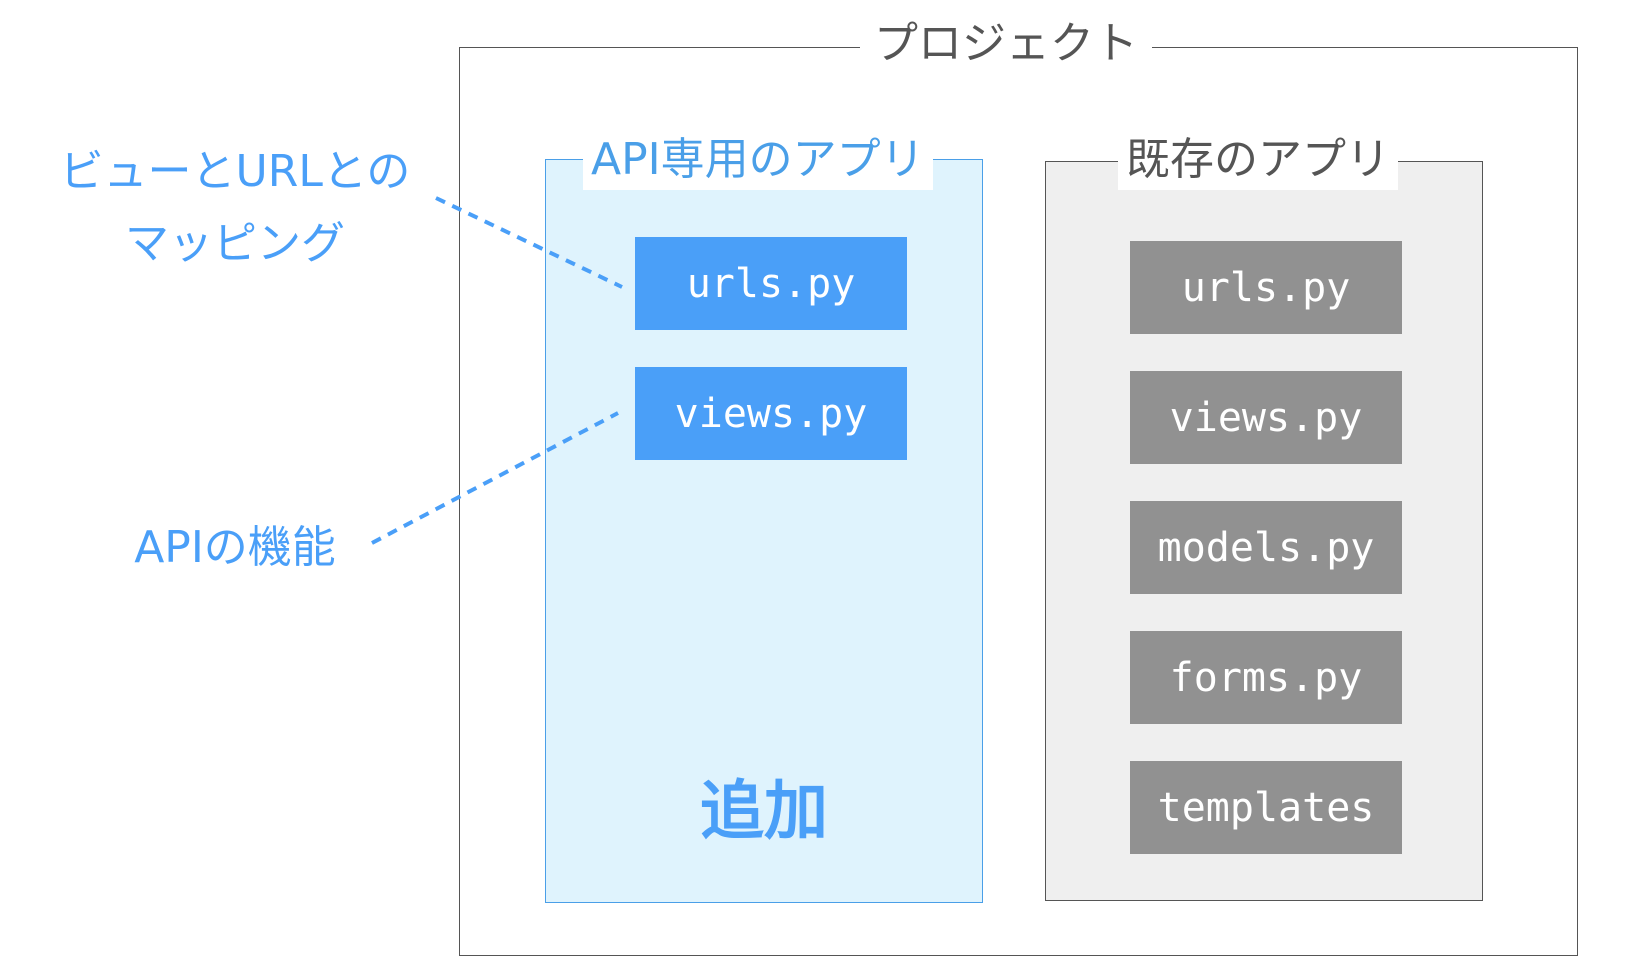 Image resolution: width=1634 pixels, height=972 pixels. Describe the element at coordinates (497, 370) in the screenshot. I see `connector-lines` at that location.